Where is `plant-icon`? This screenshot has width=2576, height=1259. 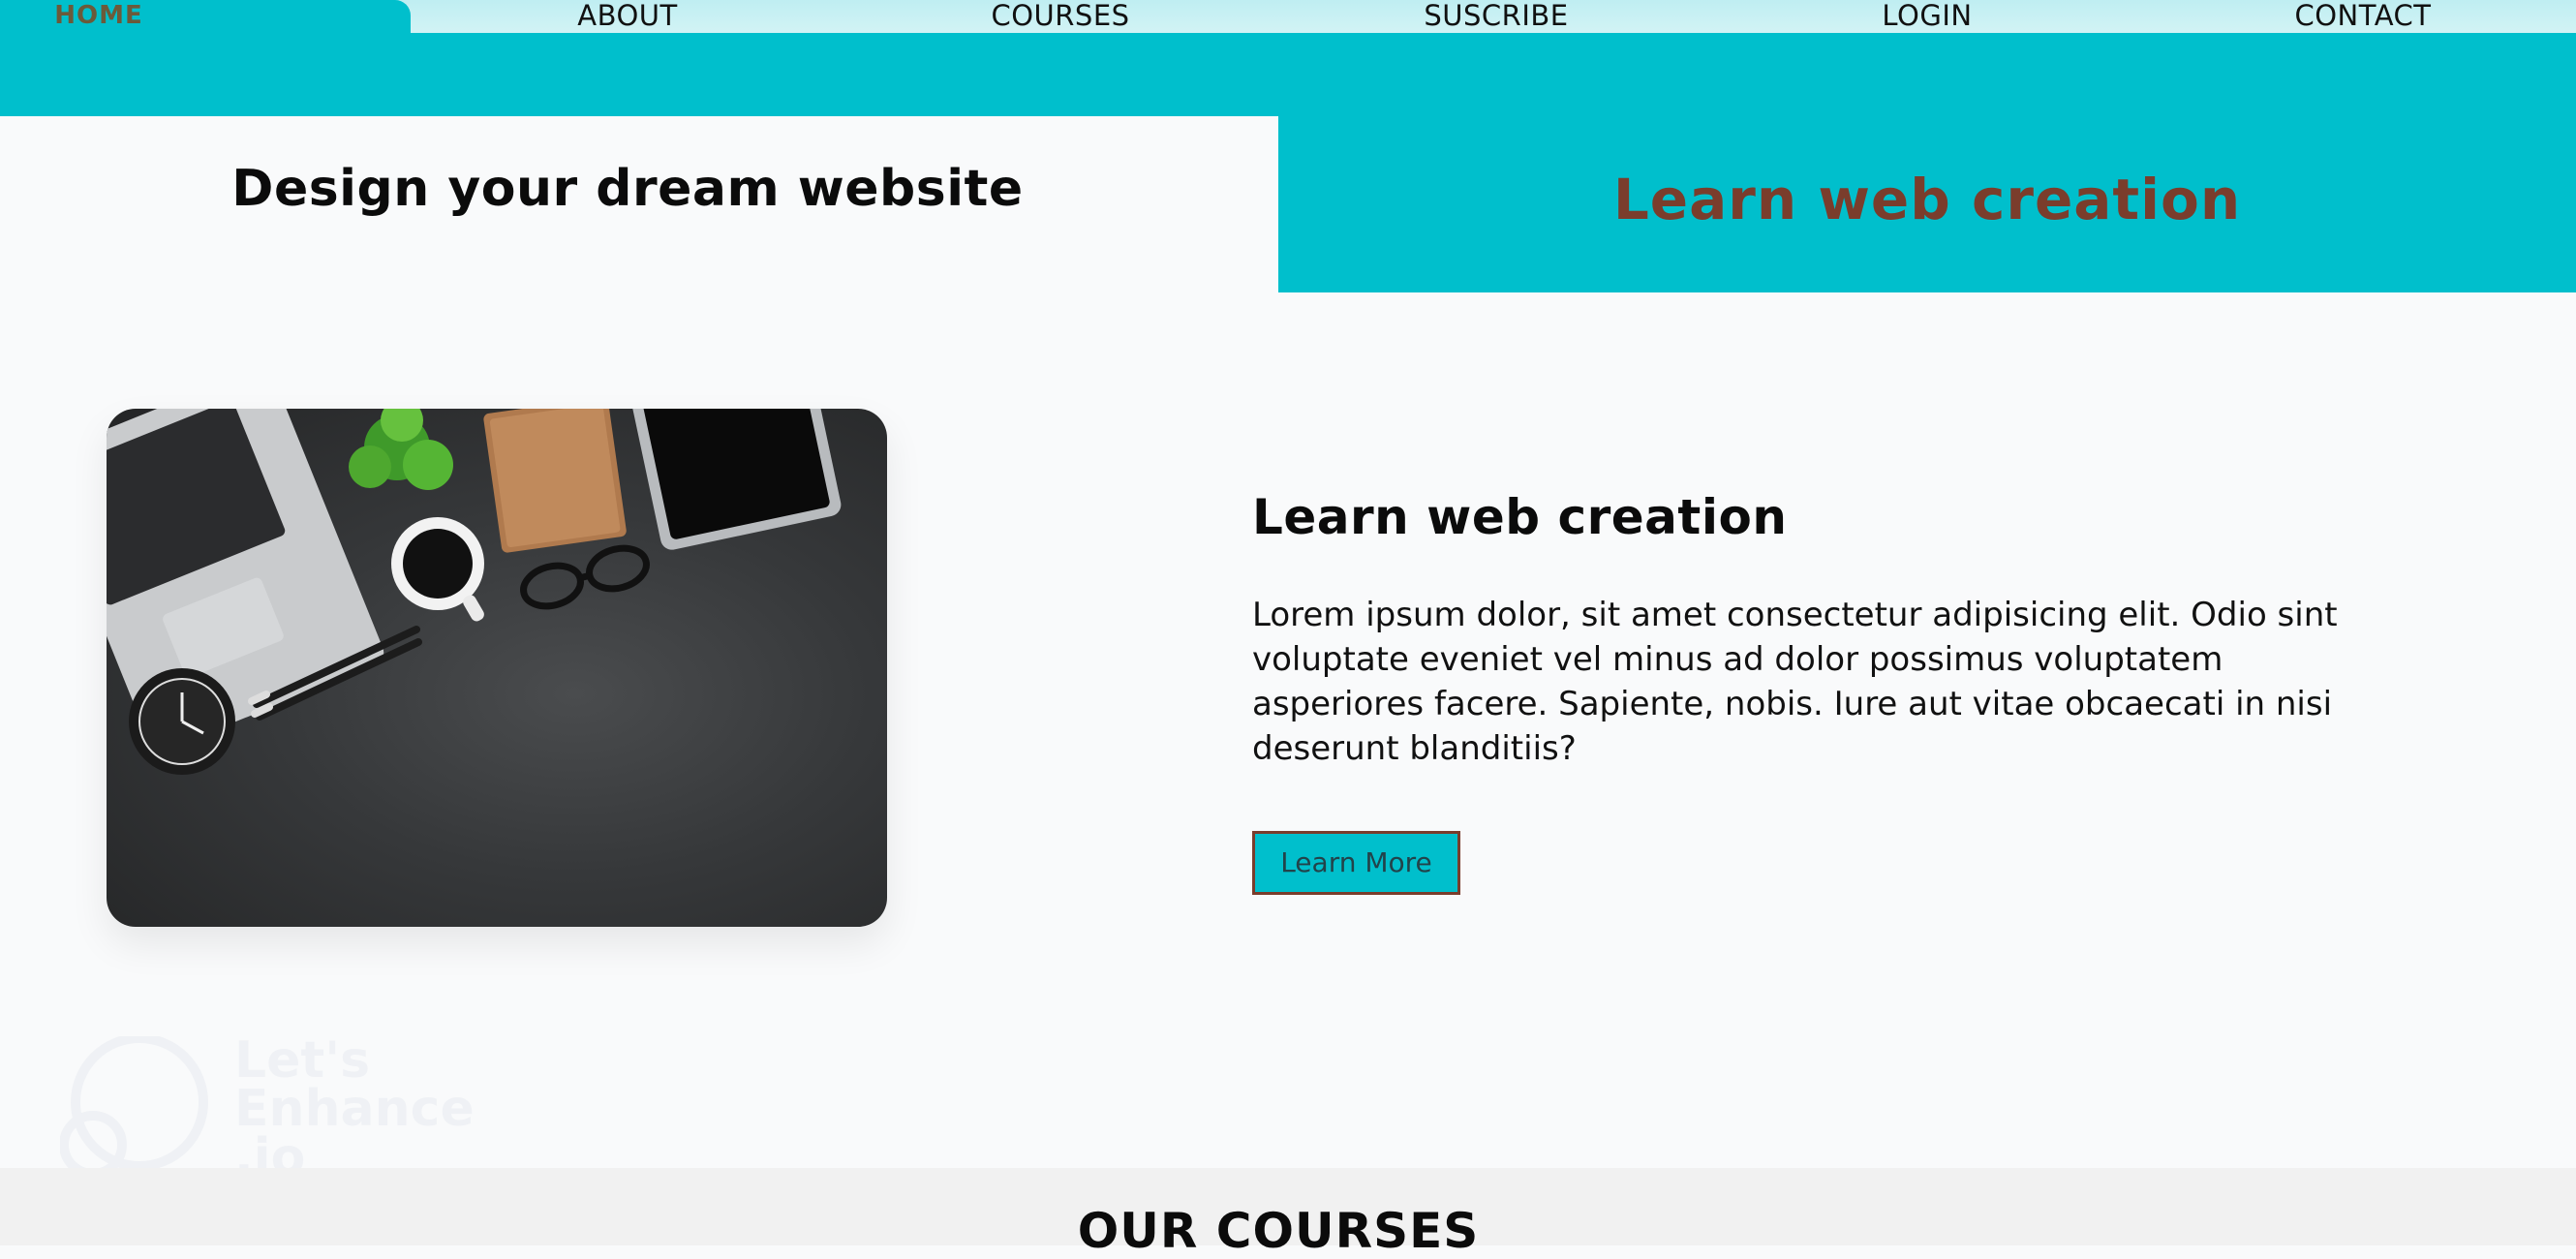
plant-icon is located at coordinates (401, 449).